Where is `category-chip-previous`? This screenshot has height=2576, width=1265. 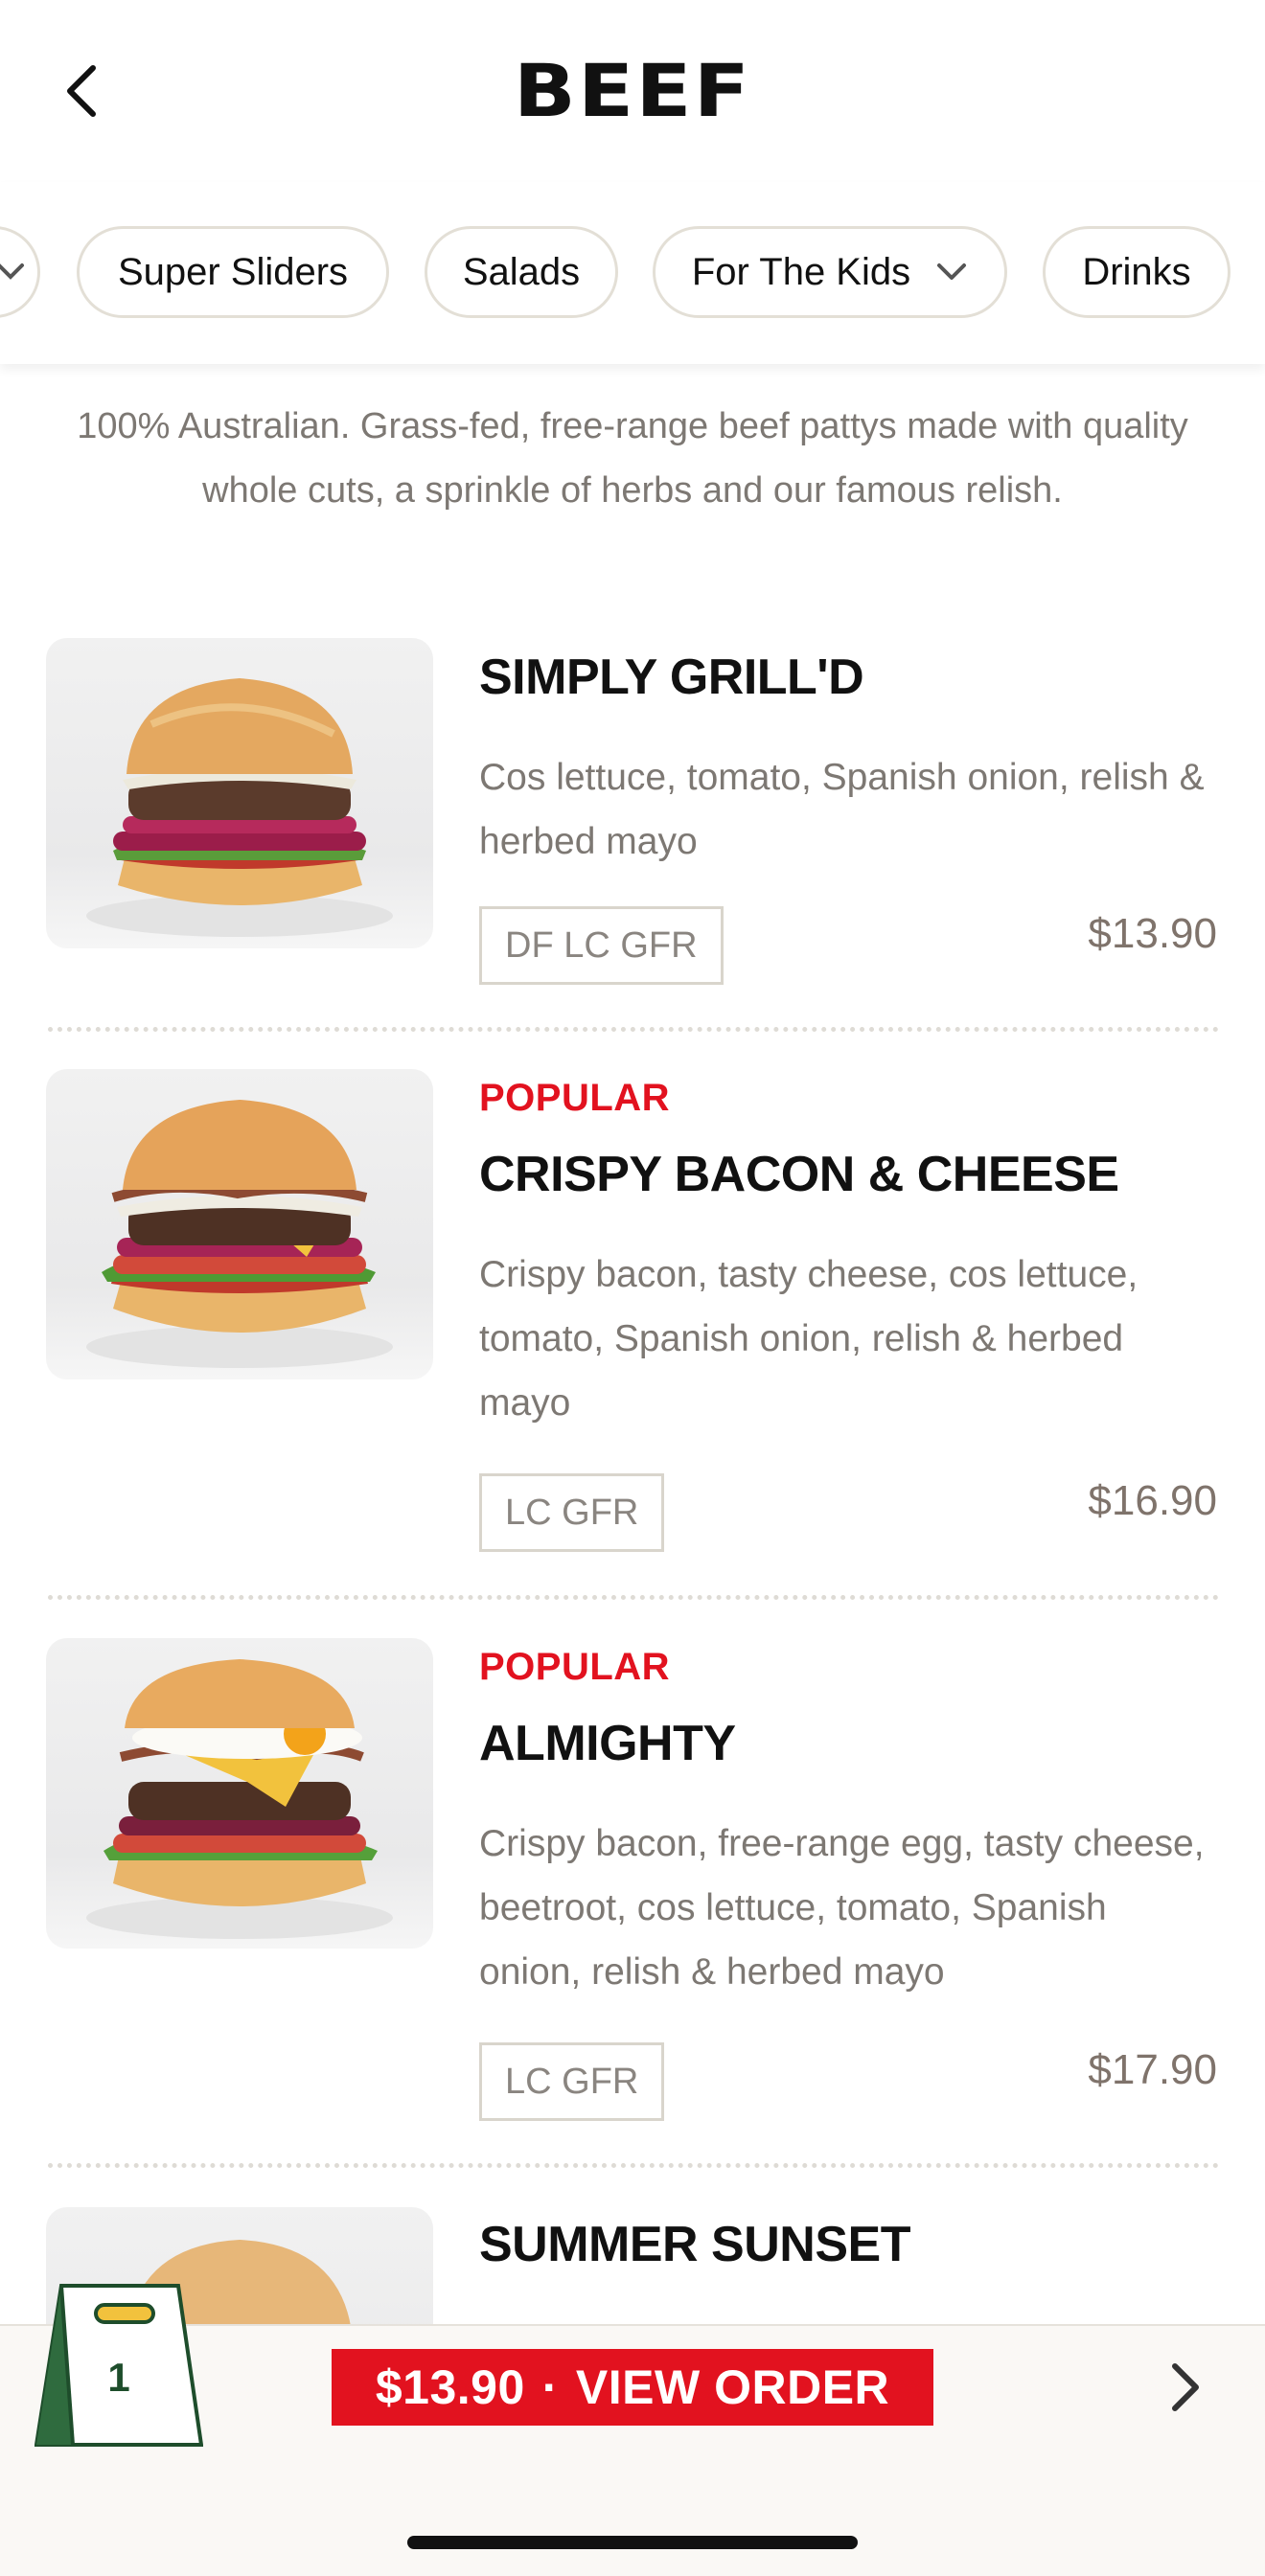
category-chip-previous is located at coordinates (20, 272).